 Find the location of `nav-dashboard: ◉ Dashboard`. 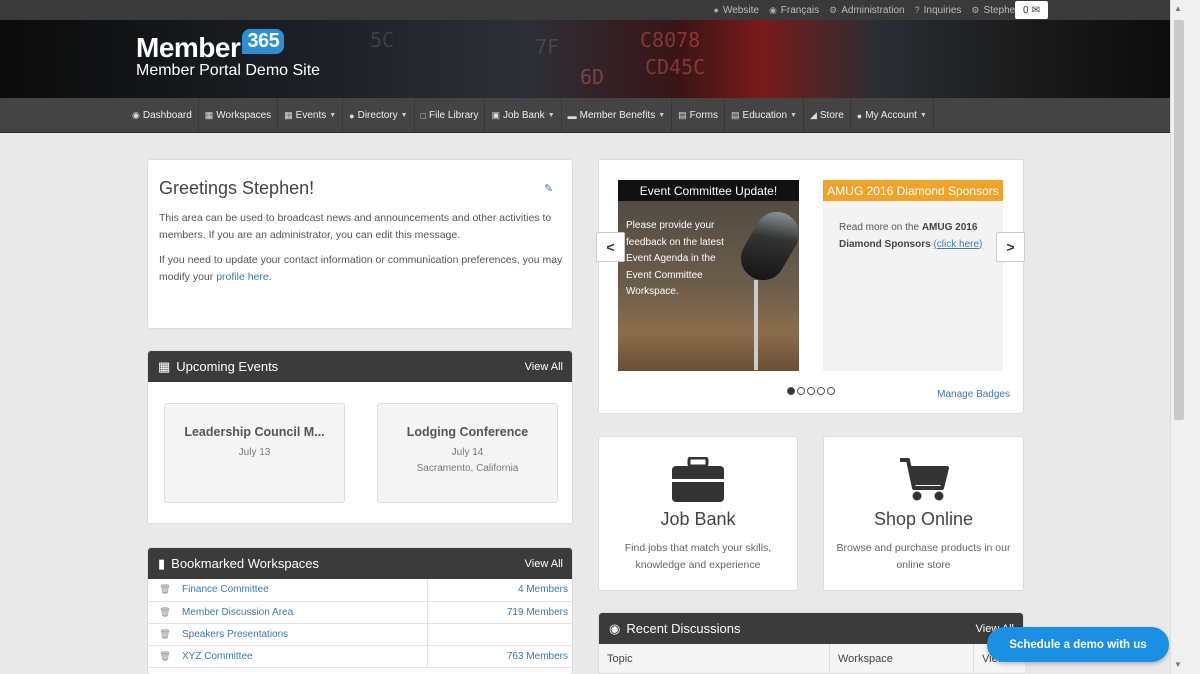

nav-dashboard: ◉ Dashboard is located at coordinates (162, 115).